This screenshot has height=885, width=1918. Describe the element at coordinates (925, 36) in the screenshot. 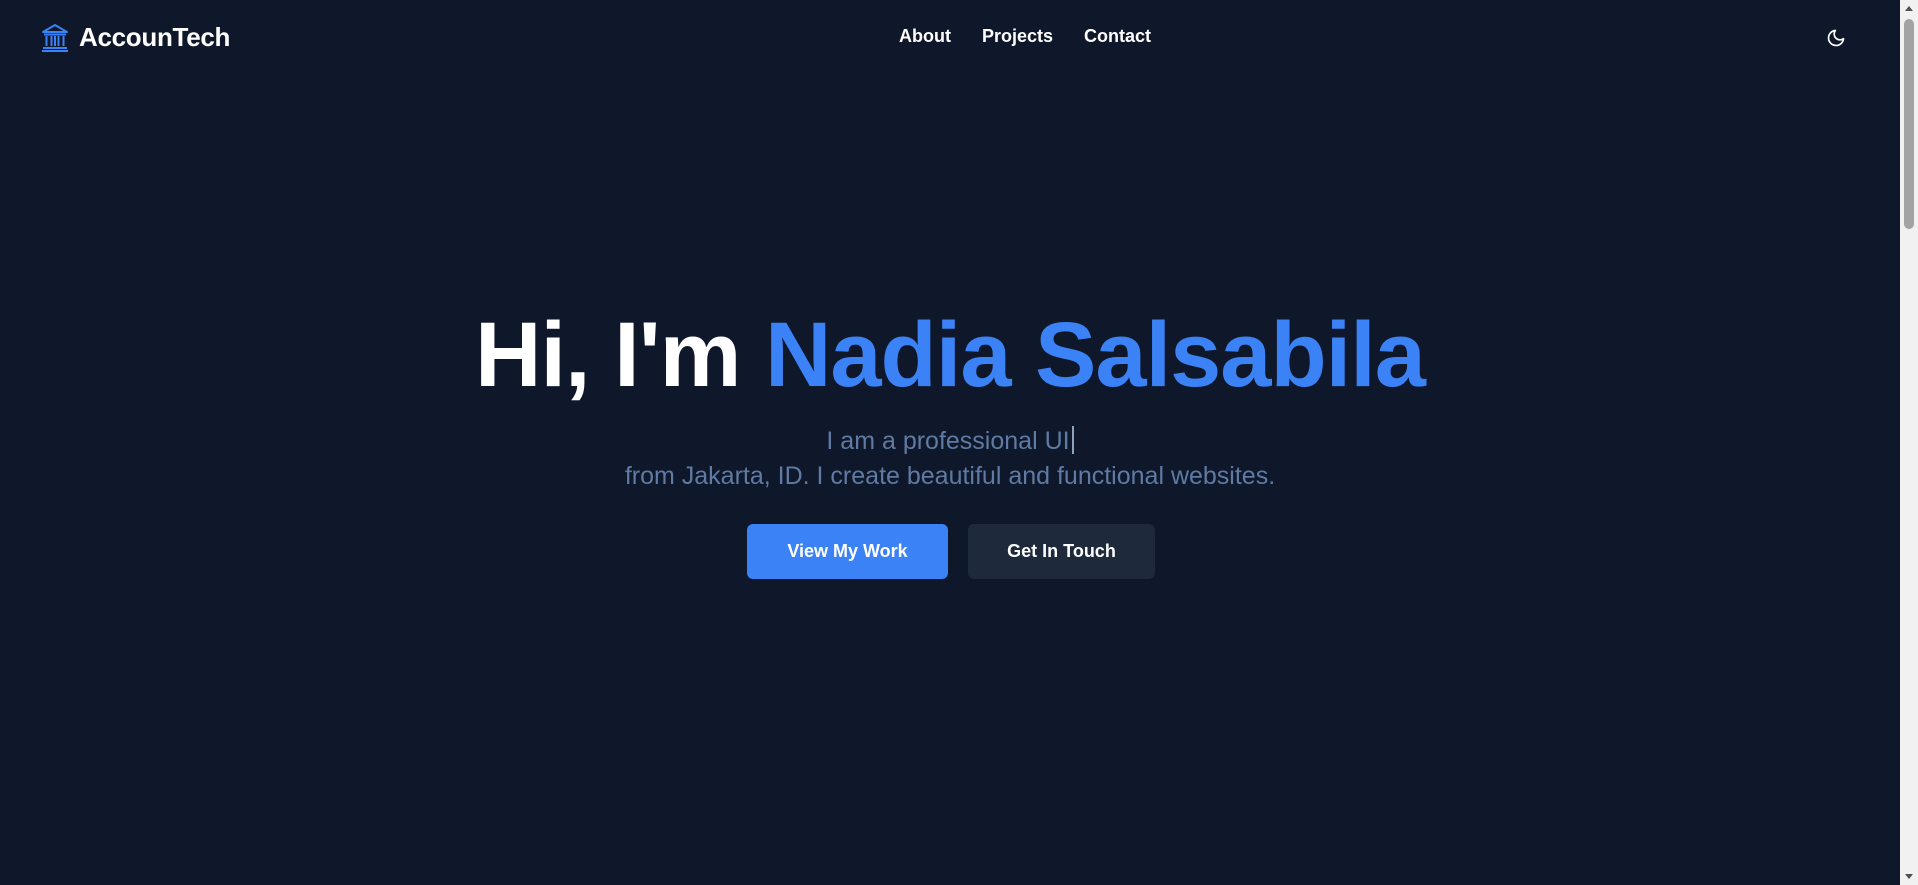

I see `nav-link-about: About` at that location.